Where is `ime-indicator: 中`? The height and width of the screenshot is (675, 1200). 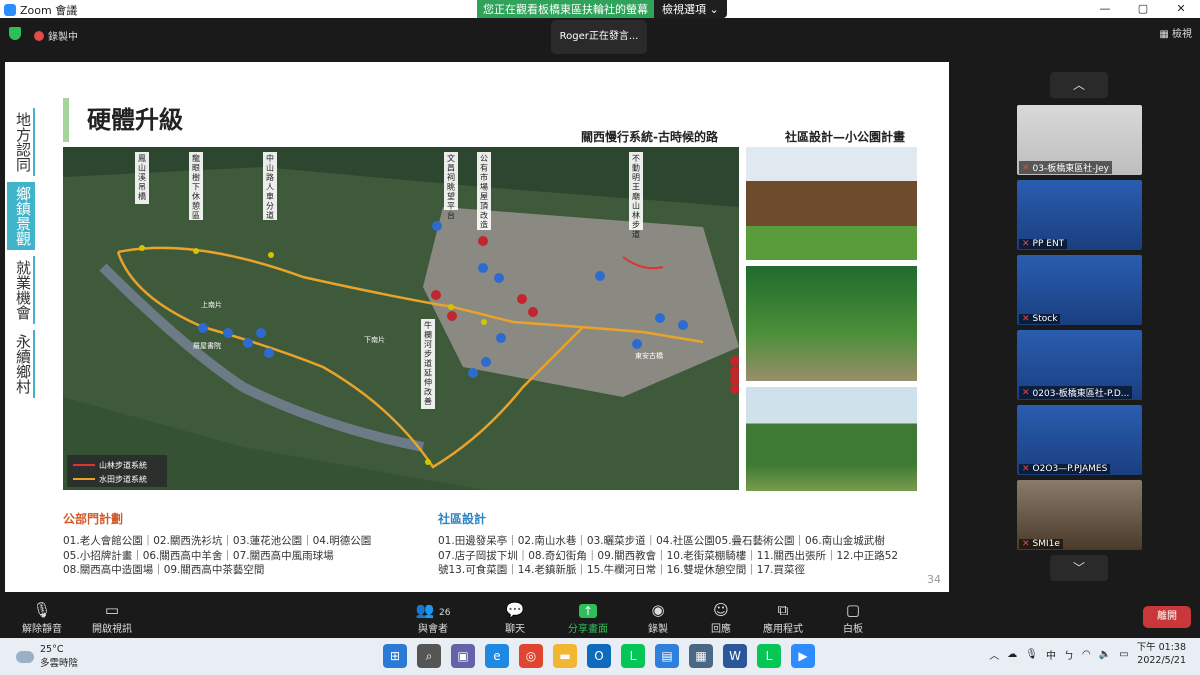
ime-indicator: 中 is located at coordinates (1051, 654).